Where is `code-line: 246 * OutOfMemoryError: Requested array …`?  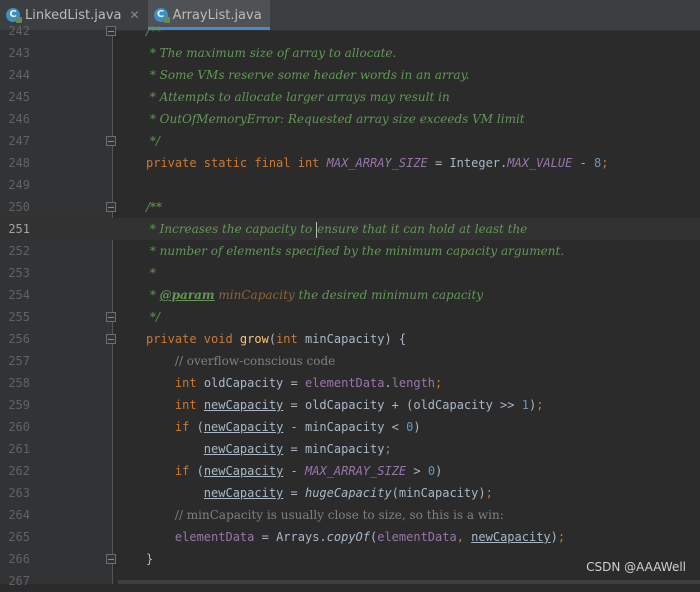
code-line: 246 * OutOfMemoryError: Requested array … is located at coordinates (350, 119).